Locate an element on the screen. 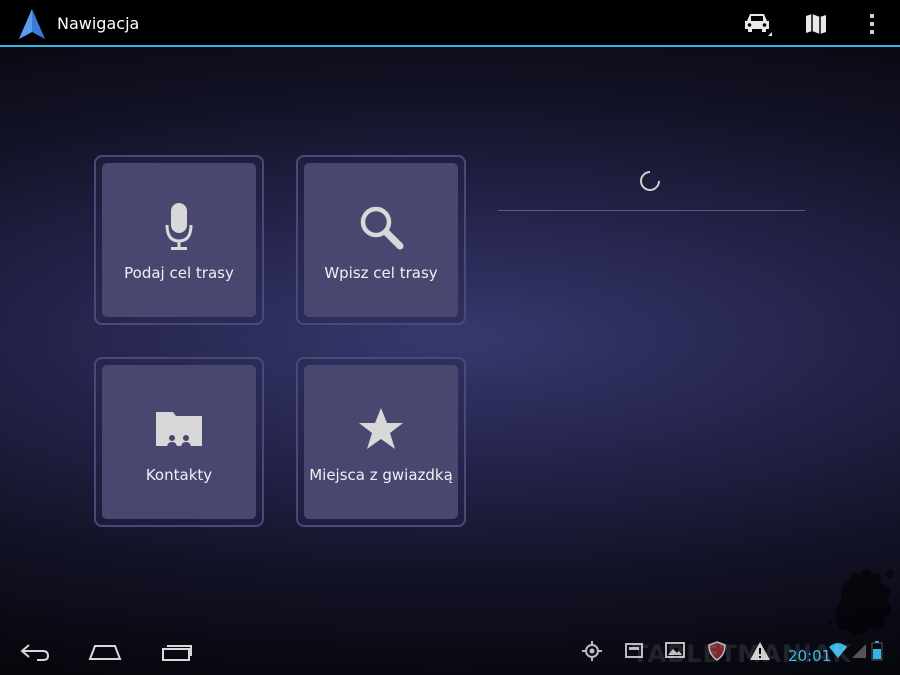 Image resolution: width=900 pixels, height=675 pixels. divider is located at coordinates (651, 210).